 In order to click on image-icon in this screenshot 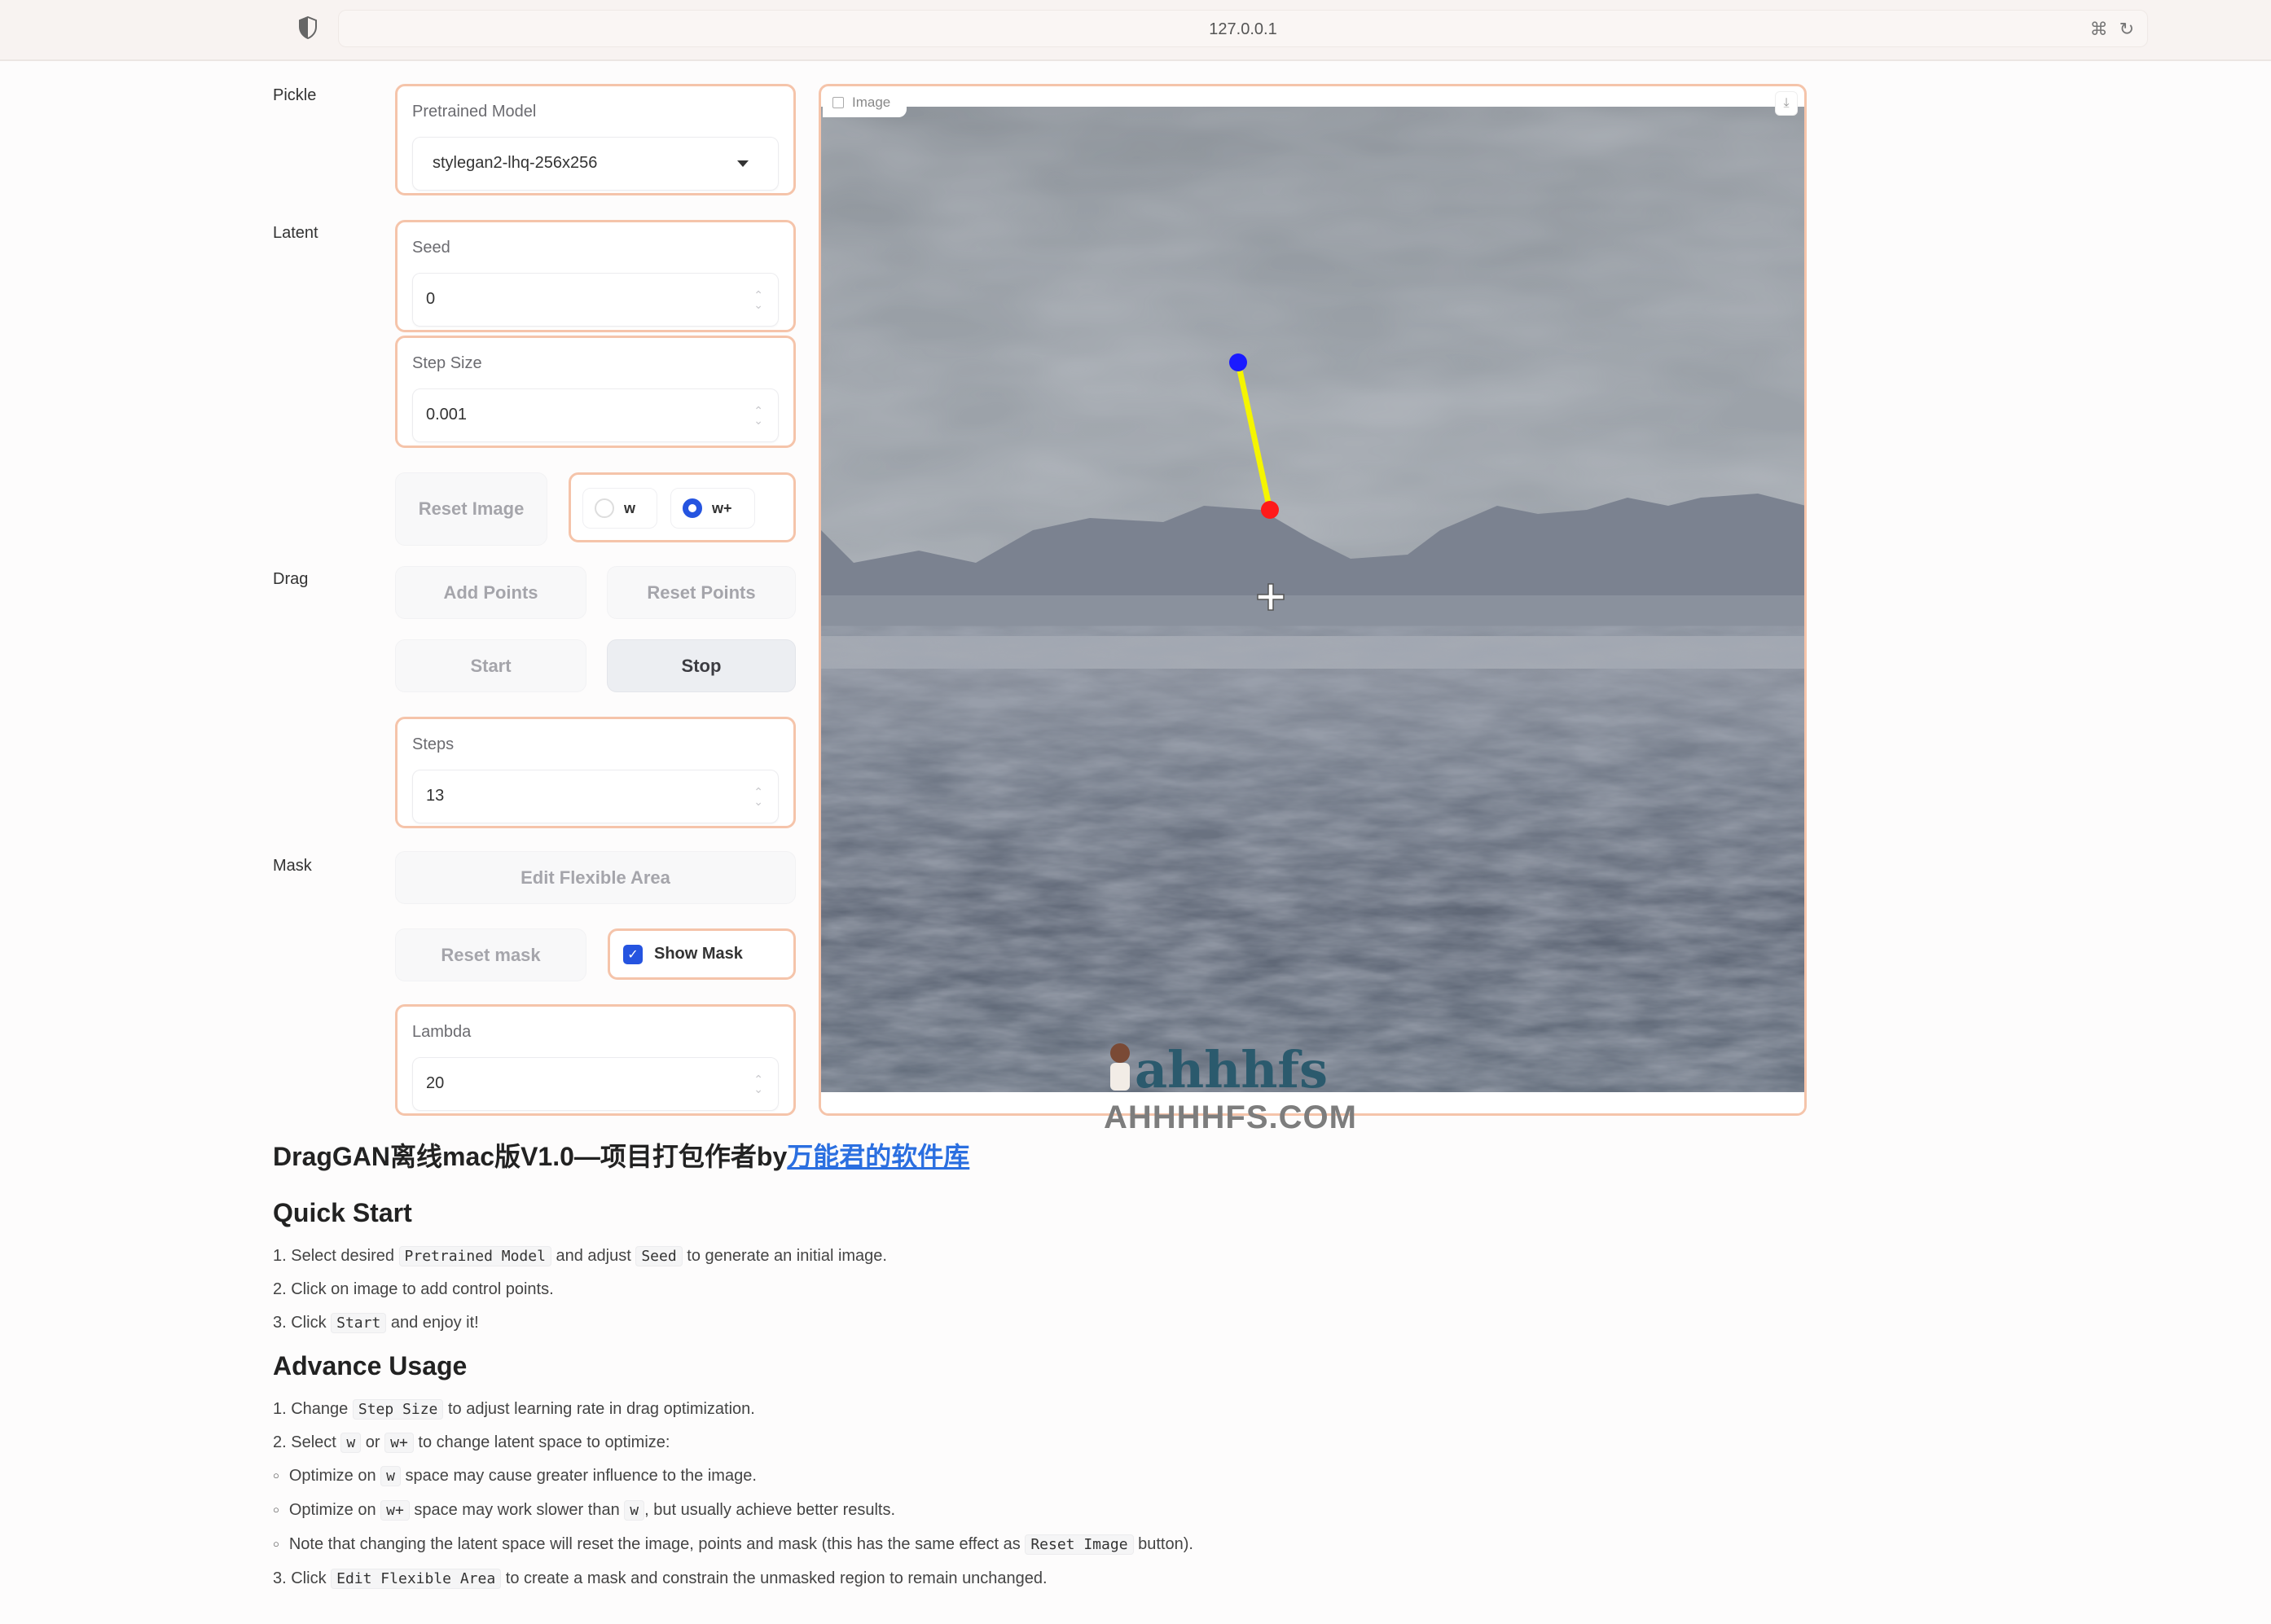, I will do `click(838, 102)`.